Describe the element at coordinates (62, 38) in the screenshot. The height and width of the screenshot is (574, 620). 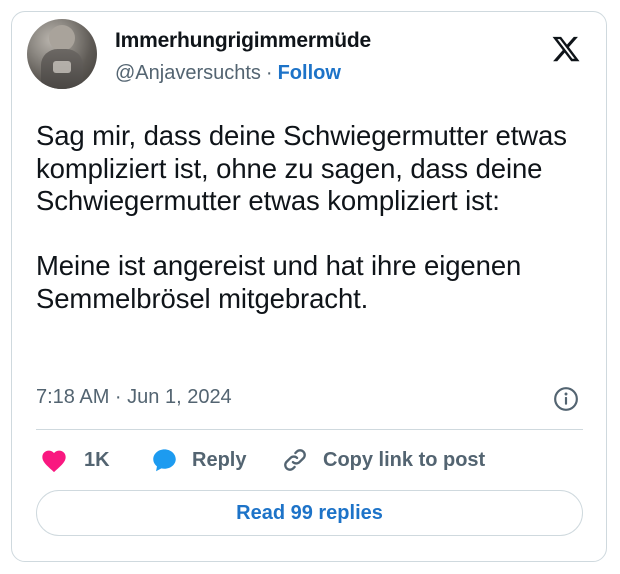
I see `avatar-head` at that location.